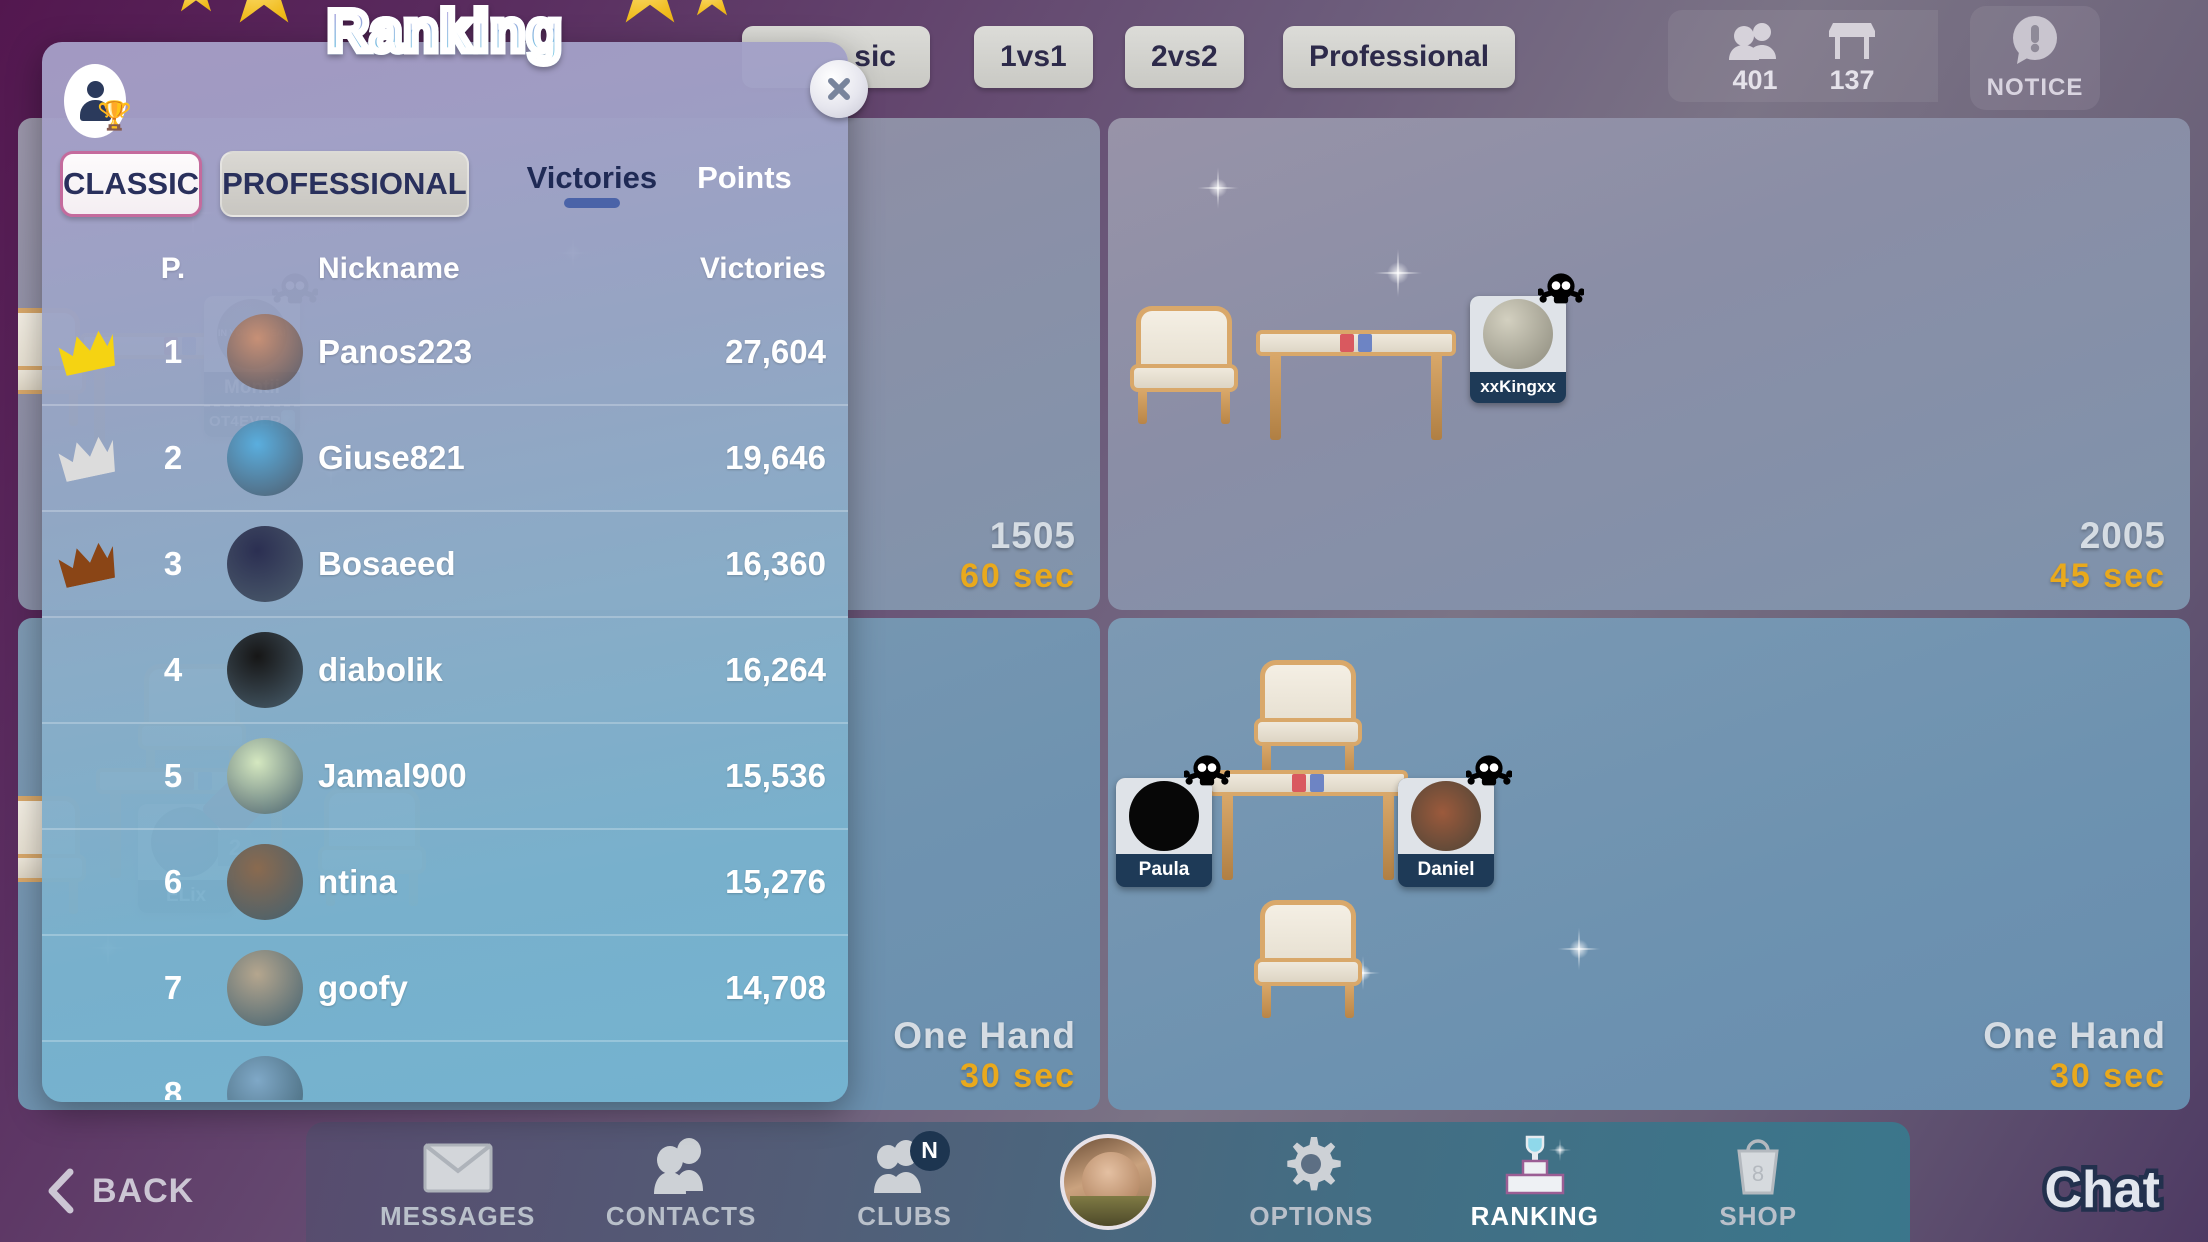 Image resolution: width=2208 pixels, height=1242 pixels. I want to click on rank-position: 2, so click(173, 457).